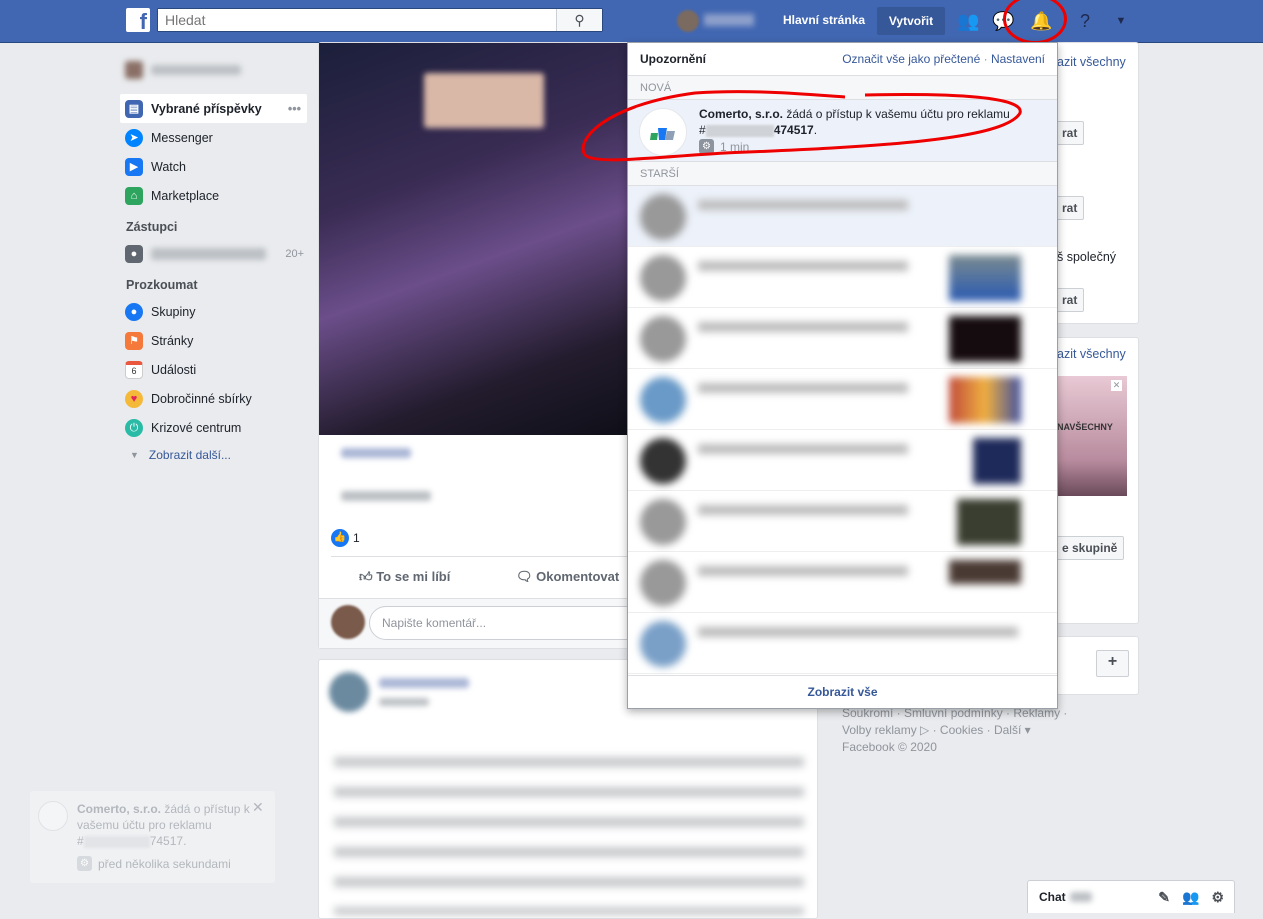 This screenshot has height=919, width=1263. I want to click on sidebar-item-fundraisers: ♥ Dobročinné sbírky, so click(215, 398).